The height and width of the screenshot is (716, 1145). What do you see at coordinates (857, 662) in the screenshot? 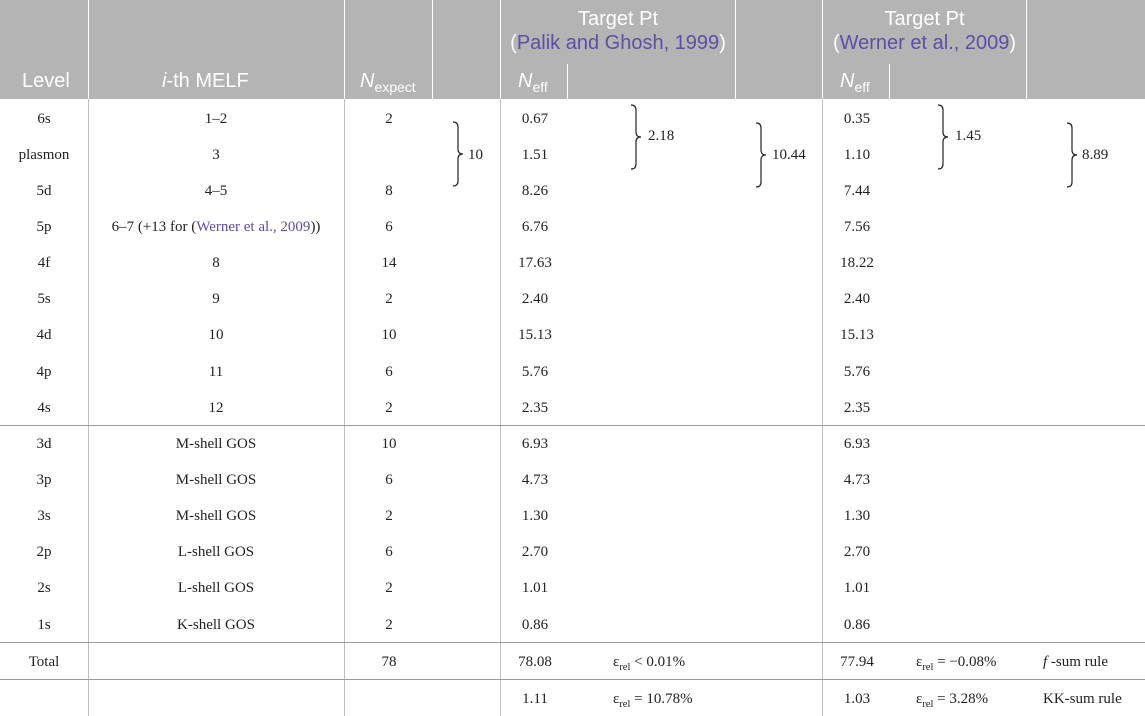
I see `total-neff-werner: 77.94` at bounding box center [857, 662].